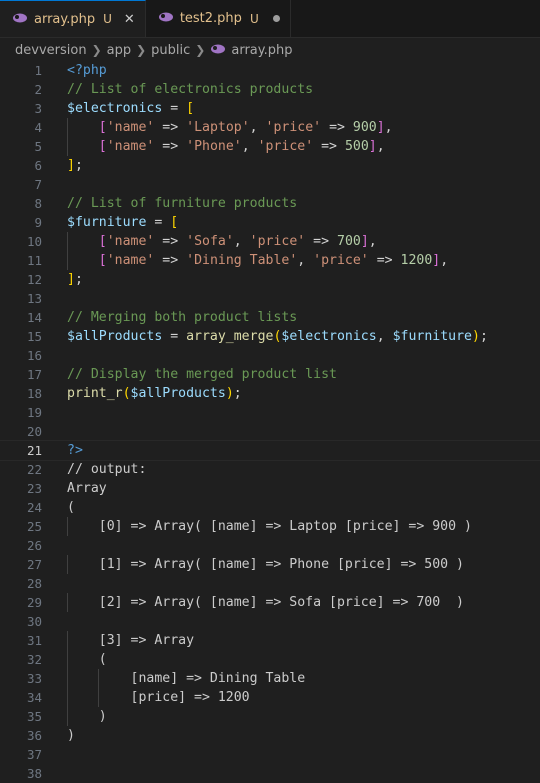 Image resolution: width=540 pixels, height=783 pixels. I want to click on code-line: 16, so click(270, 355).